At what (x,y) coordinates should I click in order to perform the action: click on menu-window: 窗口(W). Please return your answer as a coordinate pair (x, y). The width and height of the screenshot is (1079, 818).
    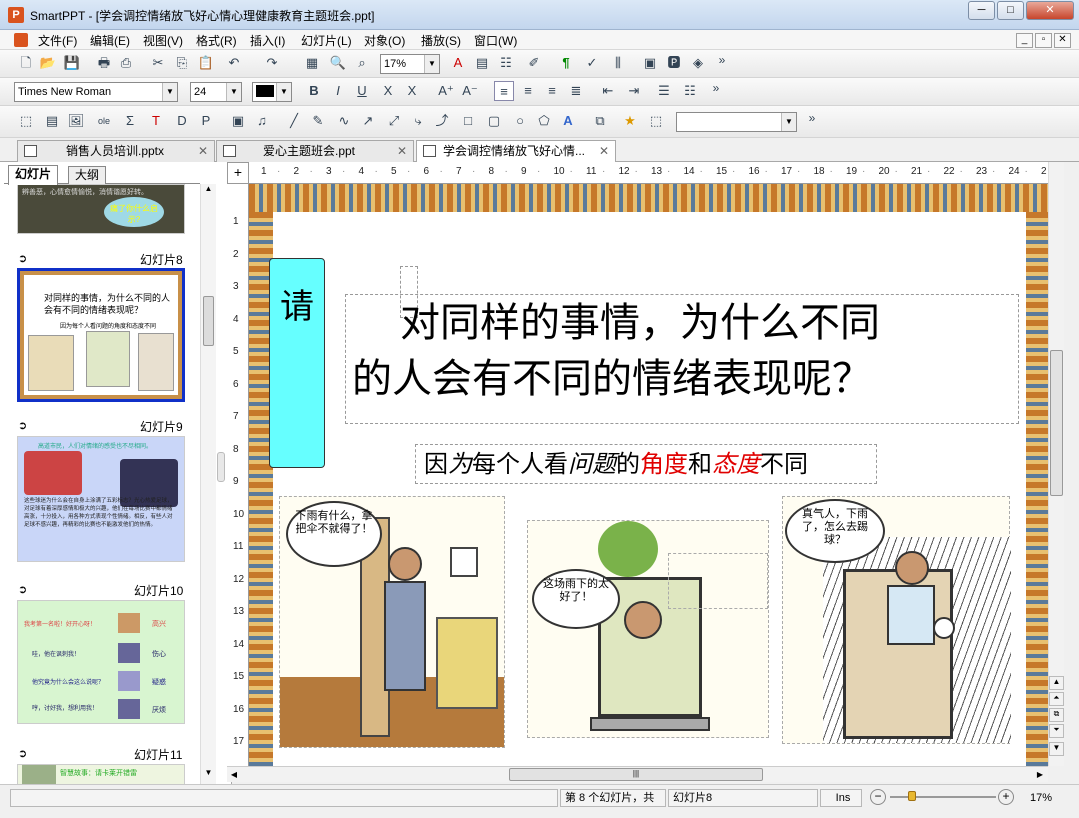
    Looking at the image, I should click on (495, 40).